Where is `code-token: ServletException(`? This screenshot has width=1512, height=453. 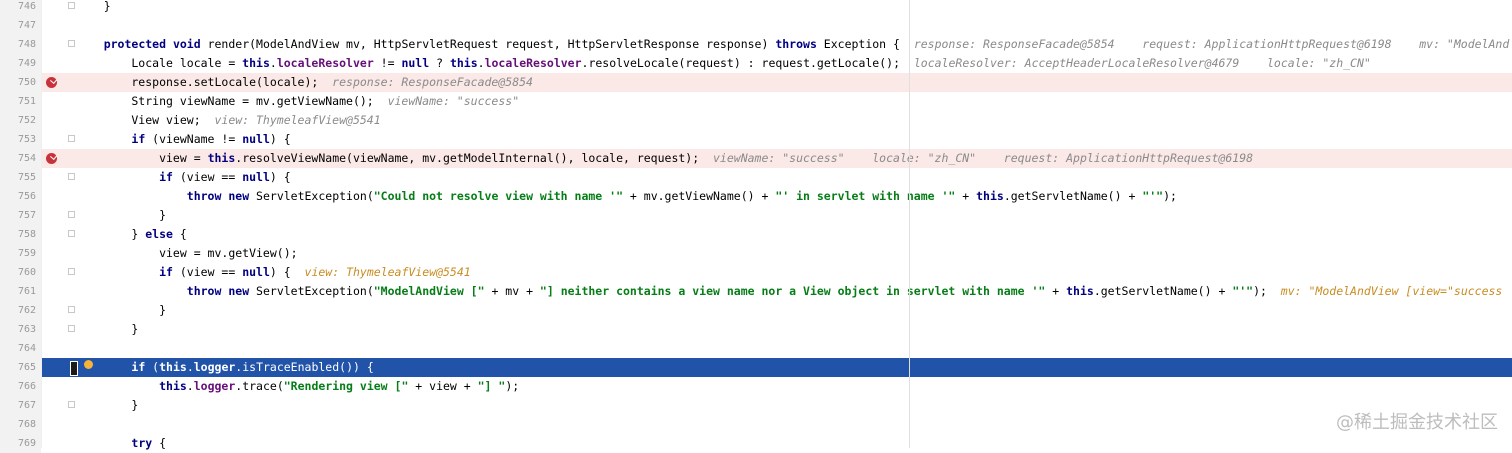
code-token: ServletException( is located at coordinates (311, 291).